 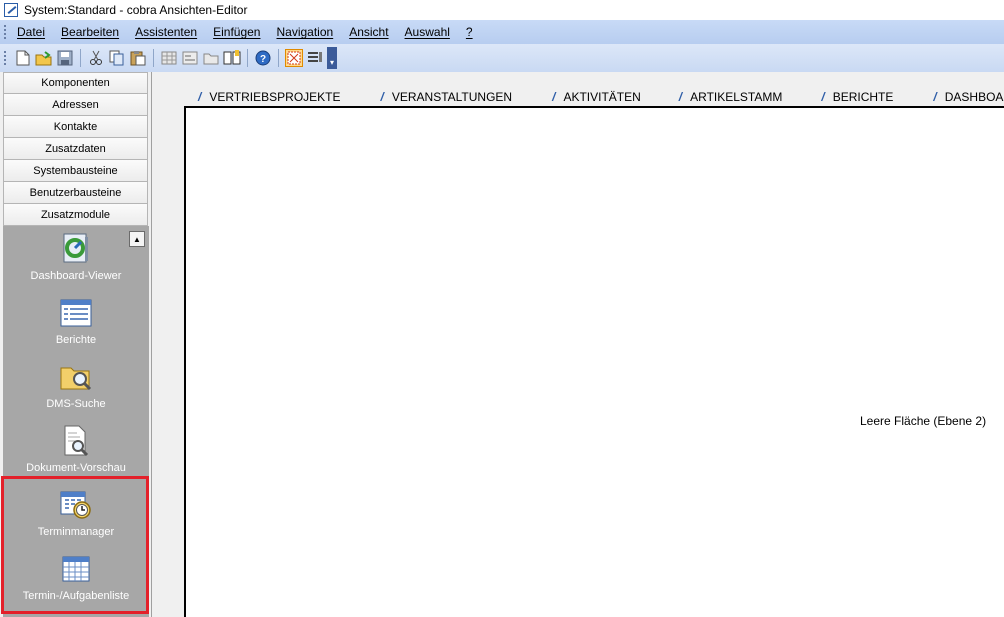 I want to click on module-label: Berichte, so click(x=76, y=340).